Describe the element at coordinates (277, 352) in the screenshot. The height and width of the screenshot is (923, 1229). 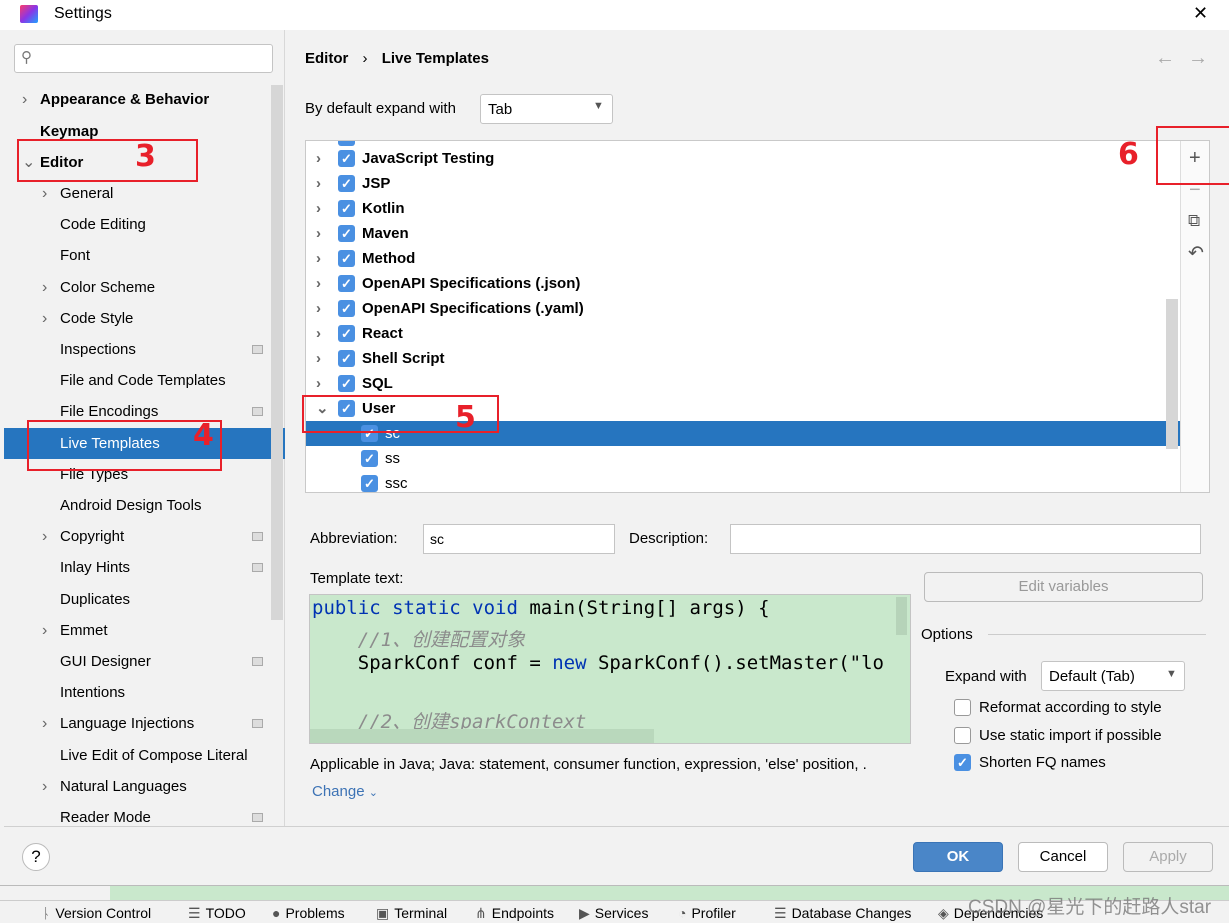
I see `sidebar-scrollbar` at that location.